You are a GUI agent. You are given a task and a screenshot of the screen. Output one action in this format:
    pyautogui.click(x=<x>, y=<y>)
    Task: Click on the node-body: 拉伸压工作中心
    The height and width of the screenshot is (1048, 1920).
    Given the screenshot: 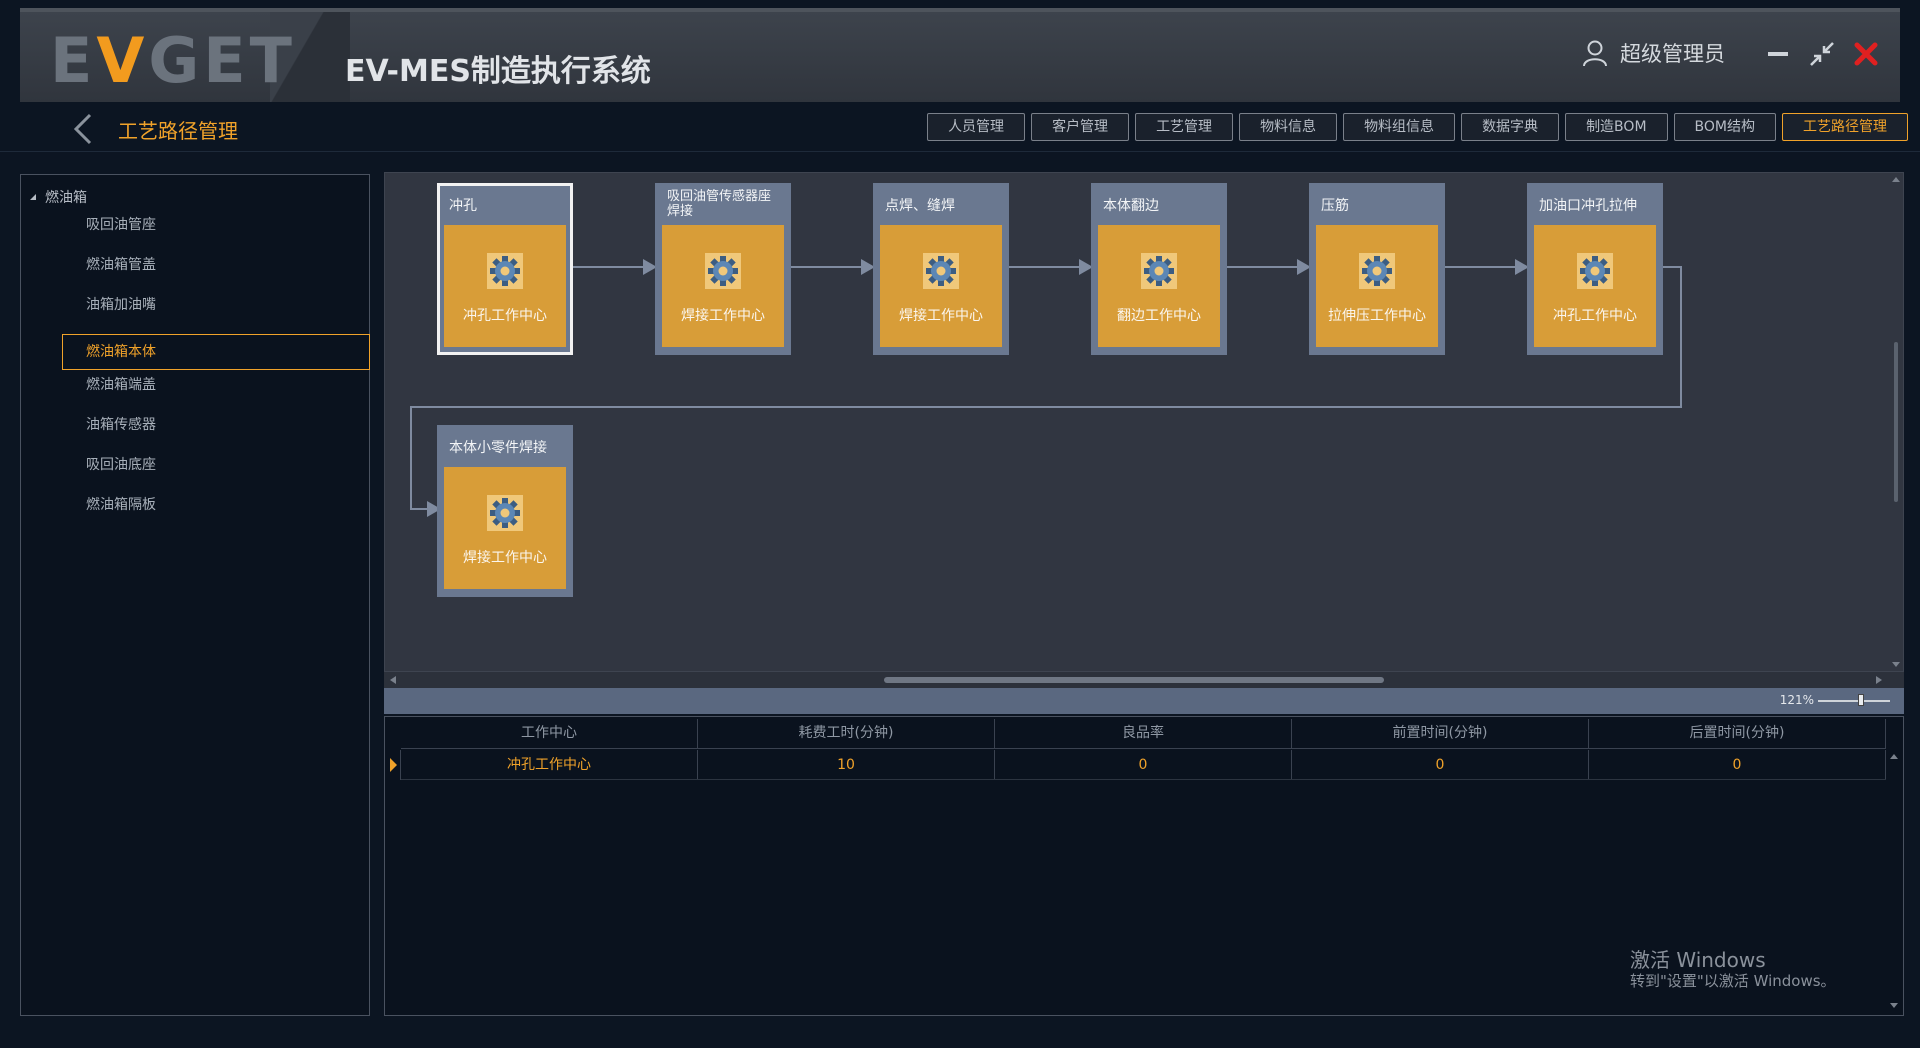 What is the action you would take?
    pyautogui.click(x=1377, y=286)
    